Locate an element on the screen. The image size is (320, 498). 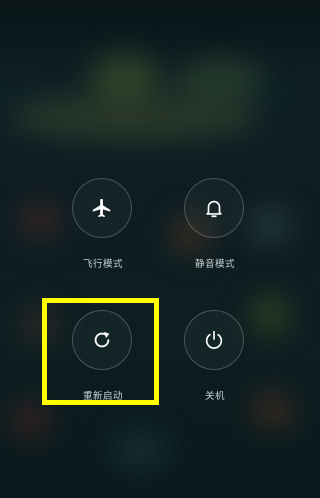
restart-icon is located at coordinates (102, 339).